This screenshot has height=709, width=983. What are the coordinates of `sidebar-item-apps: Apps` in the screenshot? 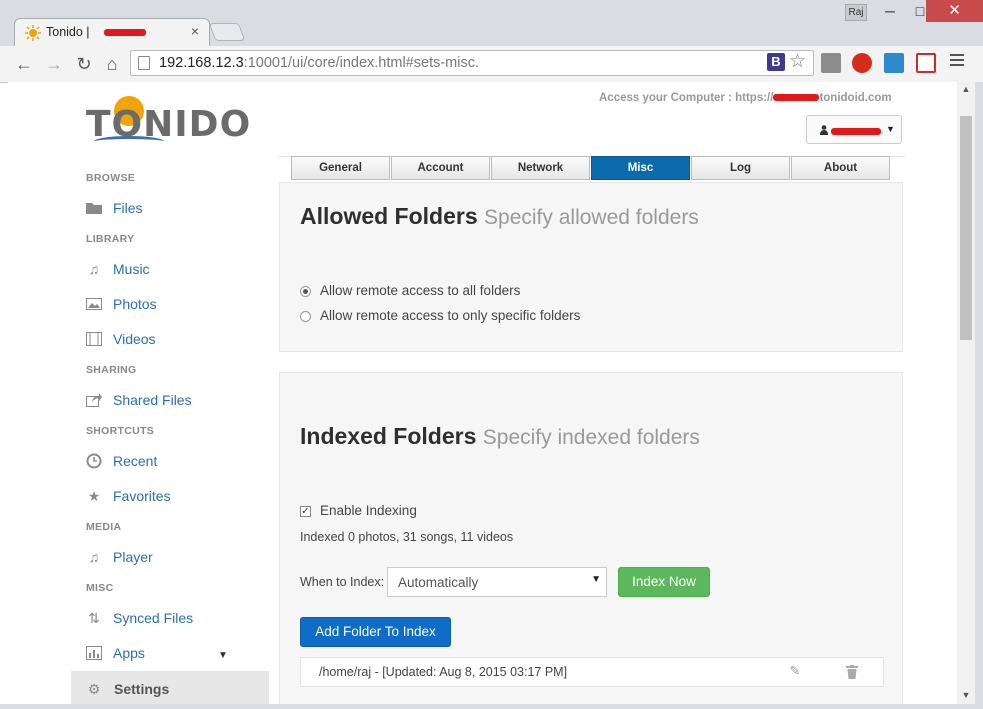 It's located at (176, 654).